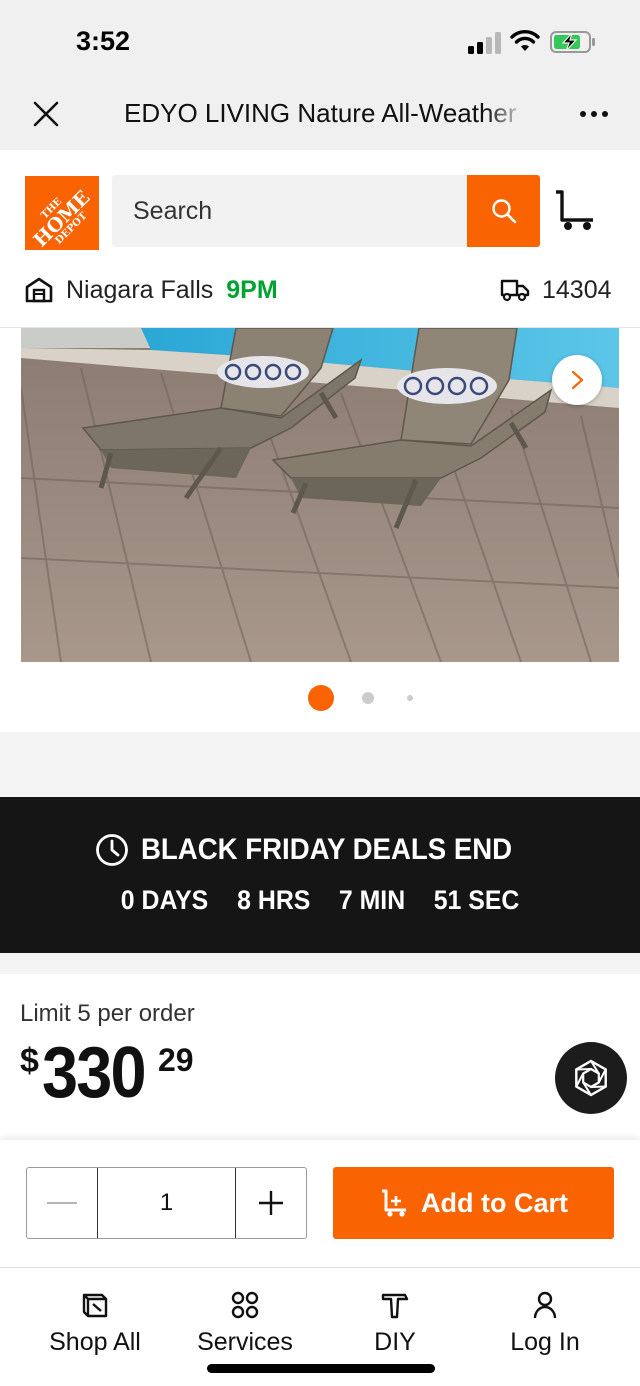 Image resolution: width=640 pixels, height=1386 pixels. I want to click on browser-title-bar: EDYO LIVING Nature All-Weather, so click(320, 117).